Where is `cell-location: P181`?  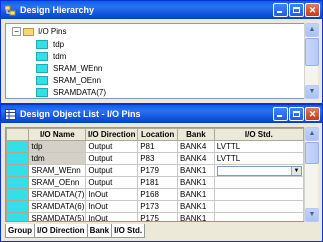 cell-location: P181 is located at coordinates (158, 182).